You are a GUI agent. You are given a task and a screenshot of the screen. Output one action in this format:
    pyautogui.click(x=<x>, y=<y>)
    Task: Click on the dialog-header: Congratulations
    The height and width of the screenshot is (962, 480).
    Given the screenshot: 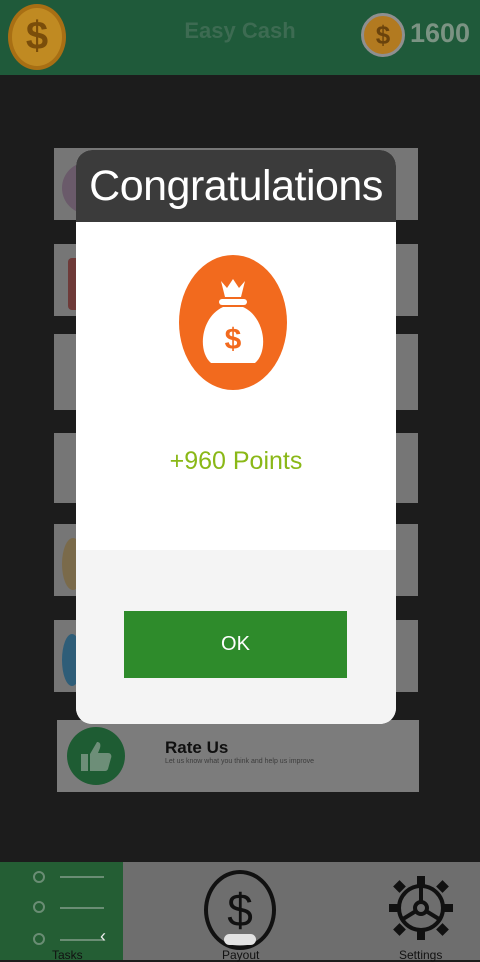 What is the action you would take?
    pyautogui.click(x=236, y=186)
    